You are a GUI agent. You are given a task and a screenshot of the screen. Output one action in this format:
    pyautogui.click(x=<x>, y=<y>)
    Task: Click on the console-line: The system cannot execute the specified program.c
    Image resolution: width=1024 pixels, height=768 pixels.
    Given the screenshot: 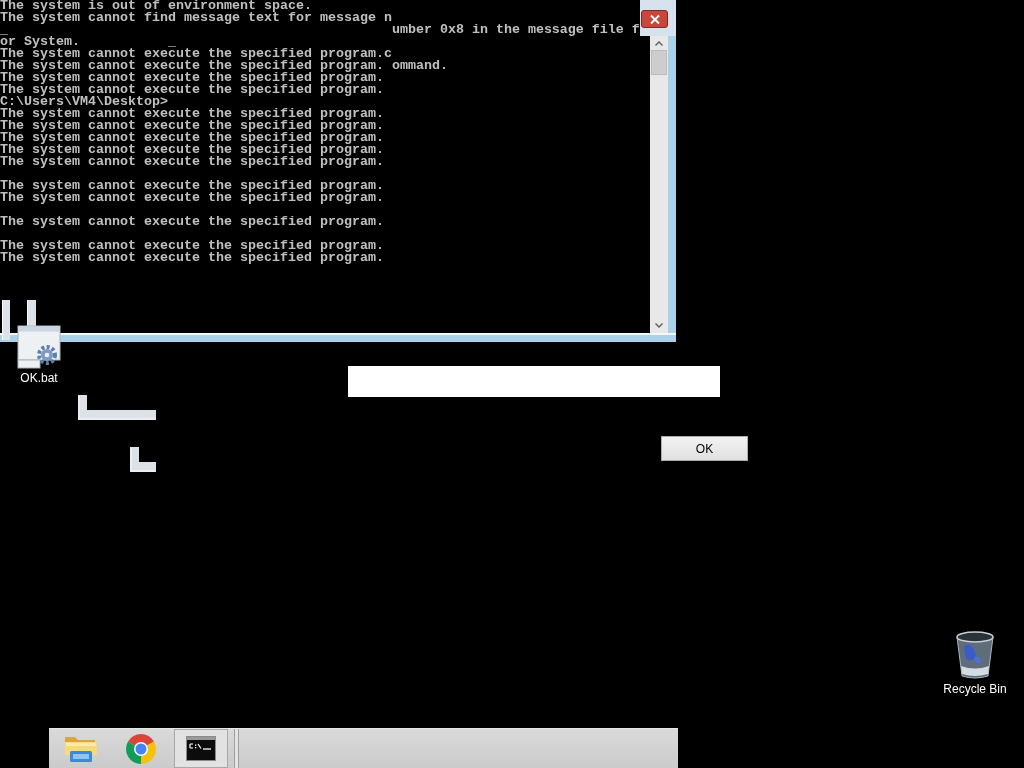 What is the action you would take?
    pyautogui.click(x=196, y=54)
    